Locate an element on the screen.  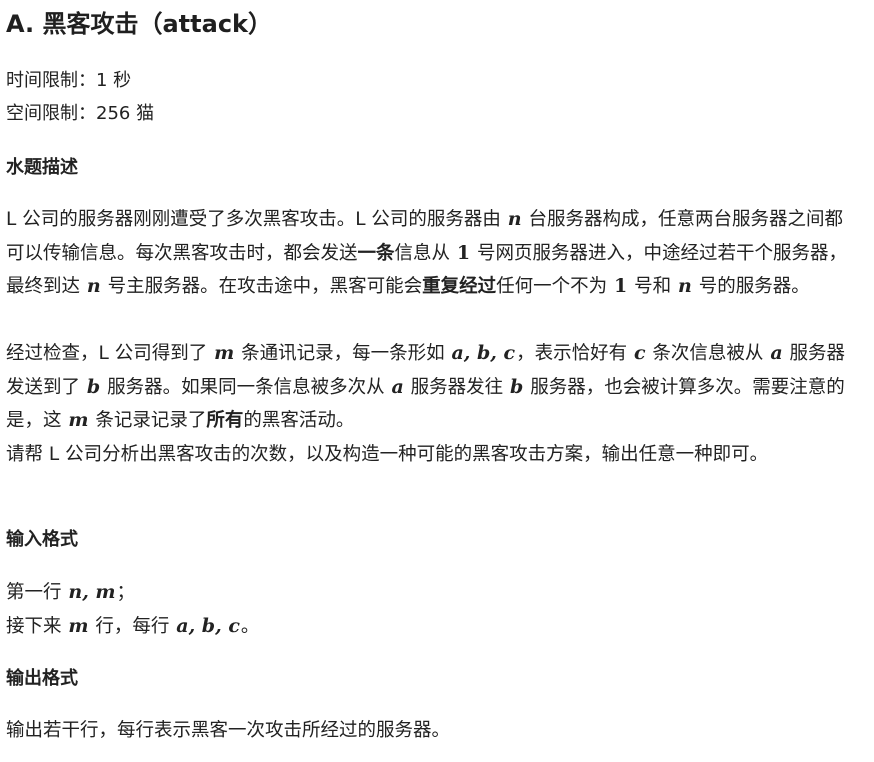
limits-block: 时间限制：1 秒 空间限制：256 猫 is located at coordinates (80, 97).